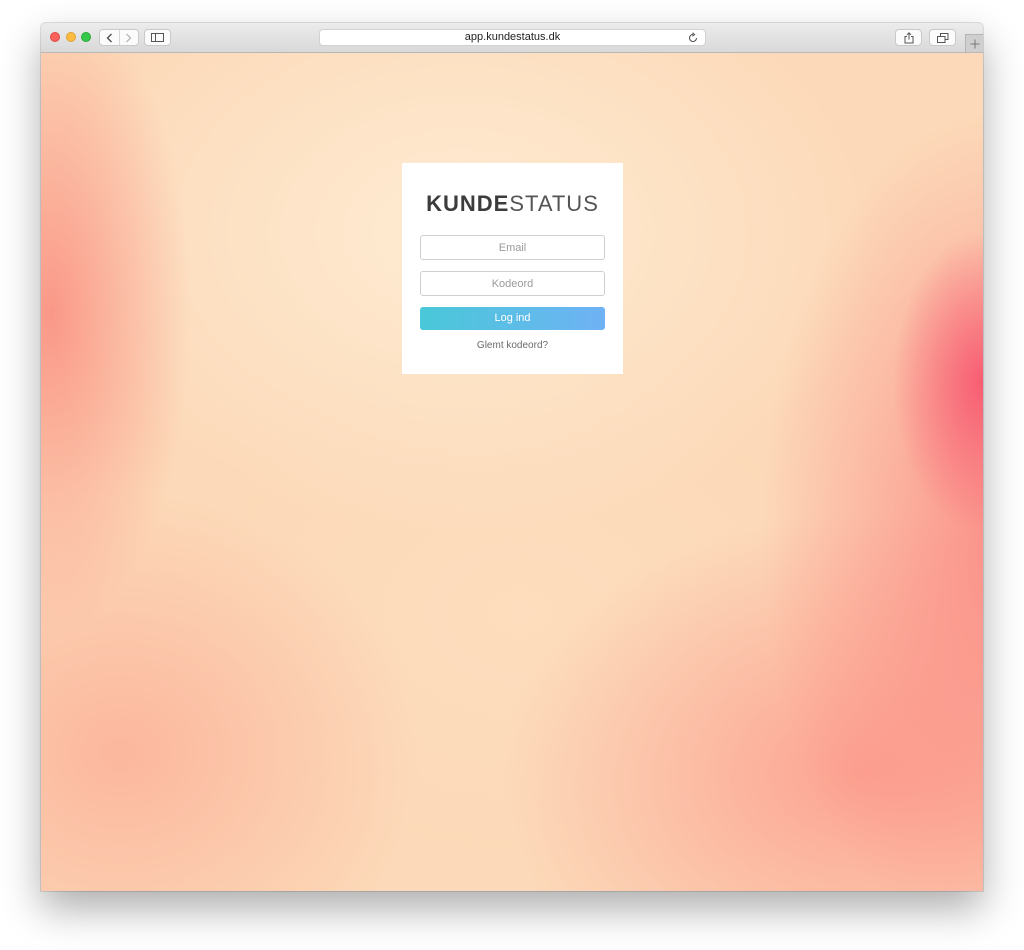 This screenshot has width=1024, height=950. Describe the element at coordinates (55, 37) in the screenshot. I see `close-window-button` at that location.